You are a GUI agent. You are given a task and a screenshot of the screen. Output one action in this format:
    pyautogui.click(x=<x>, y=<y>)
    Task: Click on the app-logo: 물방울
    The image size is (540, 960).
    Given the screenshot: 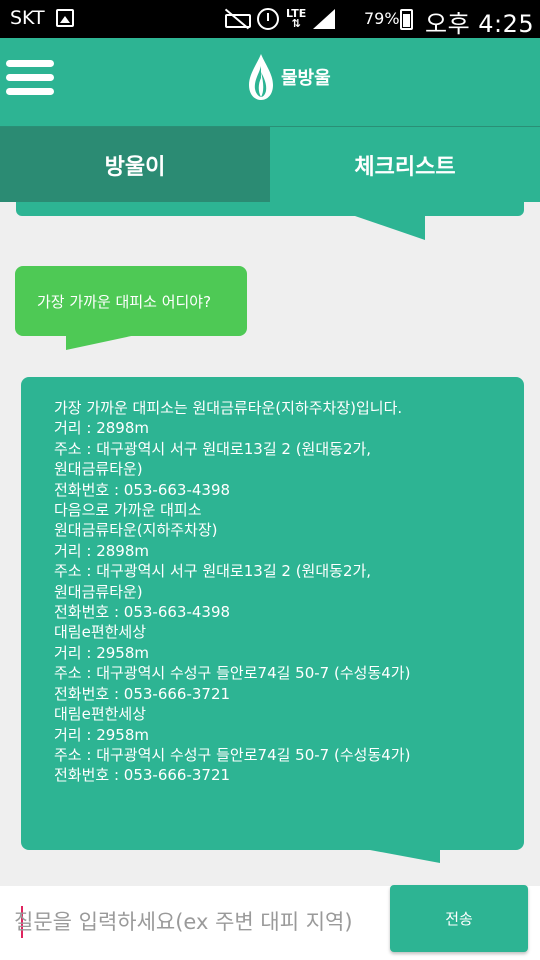 What is the action you would take?
    pyautogui.click(x=288, y=77)
    